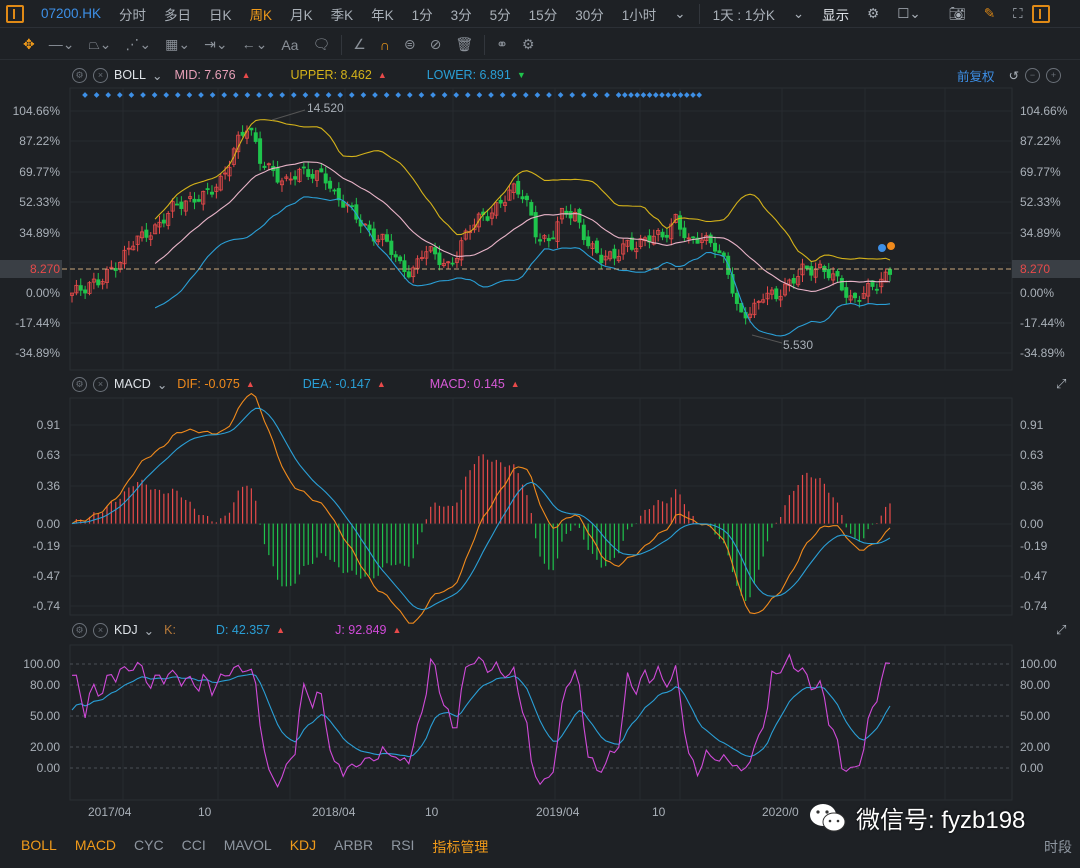 The width and height of the screenshot is (1080, 868). What do you see at coordinates (44, 747) in the screenshot?
I see `y-tick-label: 20.00` at bounding box center [44, 747].